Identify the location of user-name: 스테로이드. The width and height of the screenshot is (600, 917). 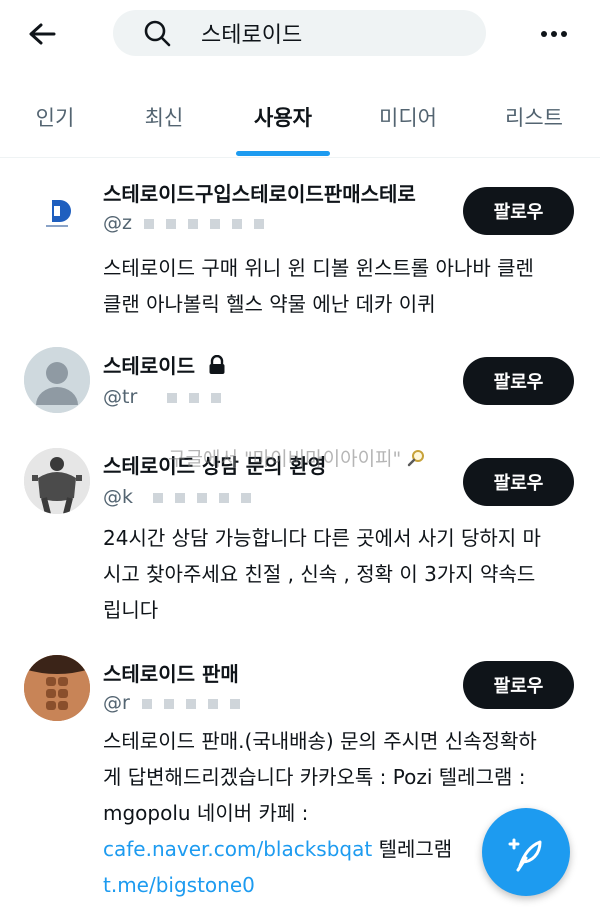
(164, 364).